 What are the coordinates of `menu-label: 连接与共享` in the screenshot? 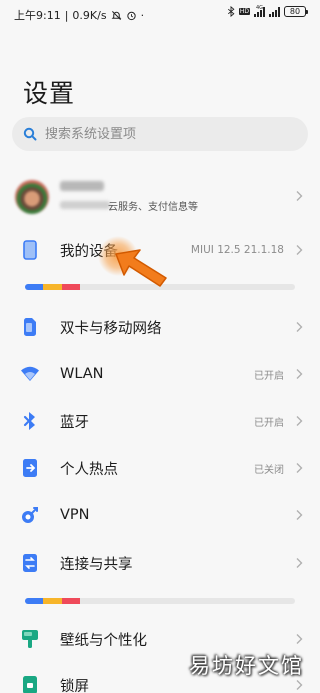 It's located at (96, 564).